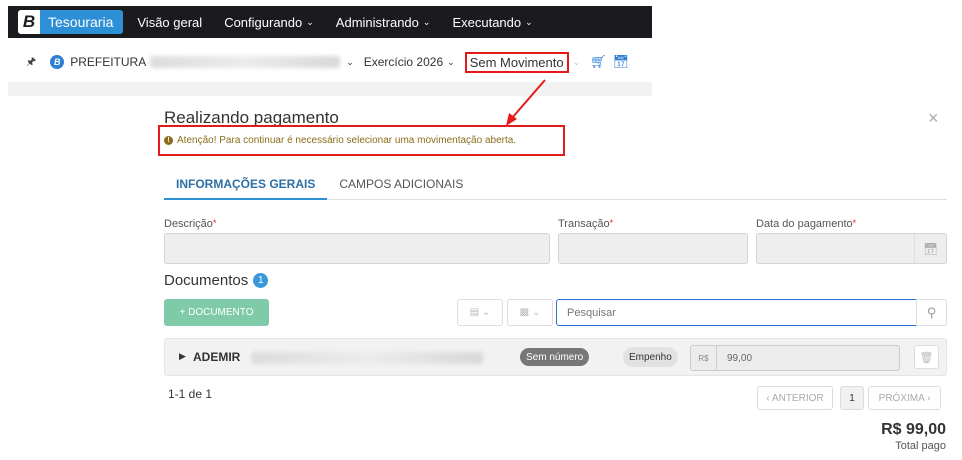  I want to click on next-page-button: PRÓXIMA ›, so click(904, 398).